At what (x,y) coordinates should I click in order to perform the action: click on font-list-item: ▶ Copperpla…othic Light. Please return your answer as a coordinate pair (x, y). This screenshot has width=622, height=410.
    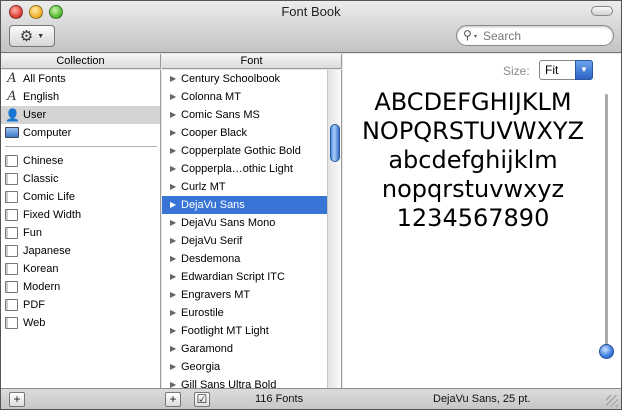
    Looking at the image, I should click on (245, 169).